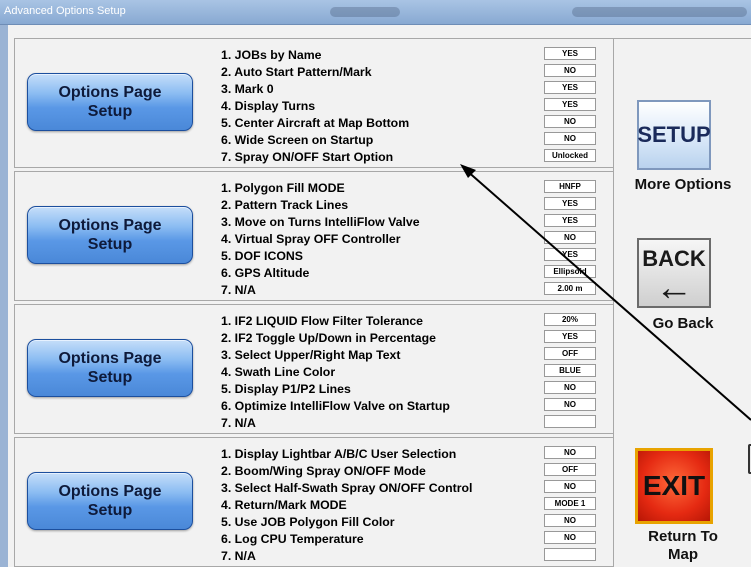  Describe the element at coordinates (4, 296) in the screenshot. I see `window-left-border` at that location.